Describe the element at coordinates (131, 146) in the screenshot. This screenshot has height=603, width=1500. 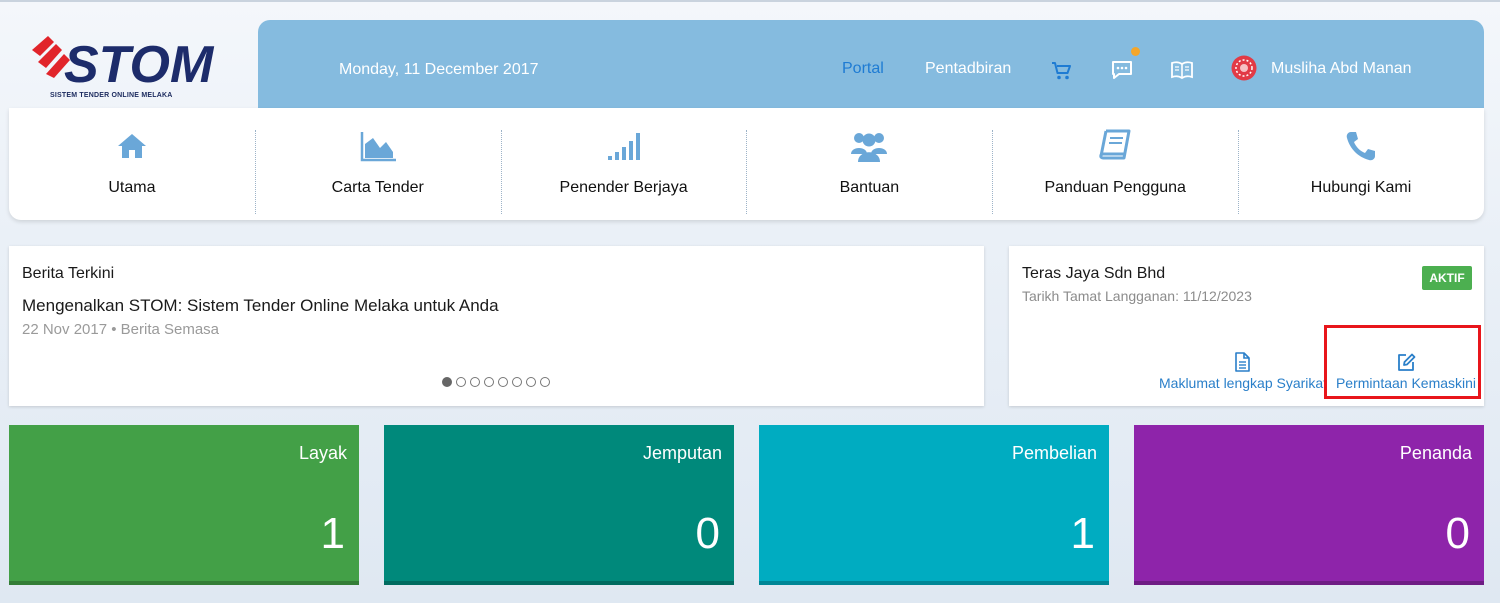
I see `home-icon` at that location.